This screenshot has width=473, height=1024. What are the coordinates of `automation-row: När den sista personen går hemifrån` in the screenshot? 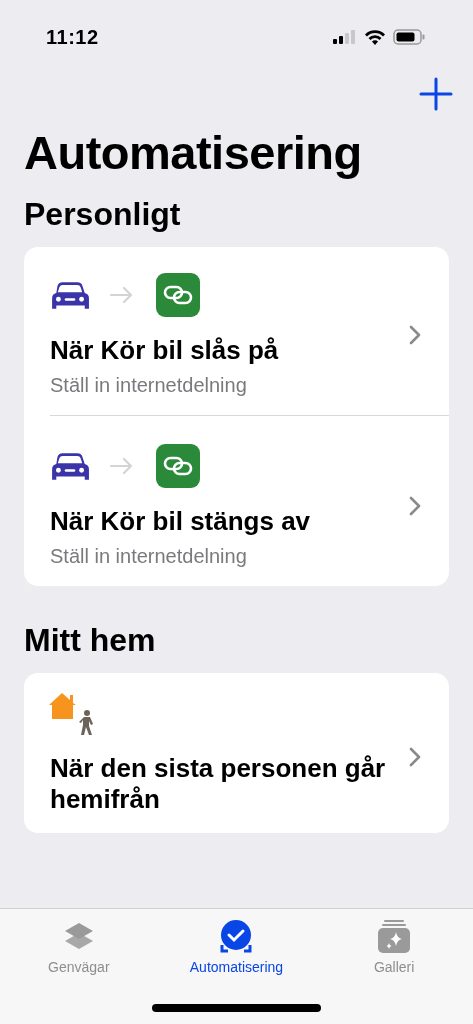 It's located at (249, 753).